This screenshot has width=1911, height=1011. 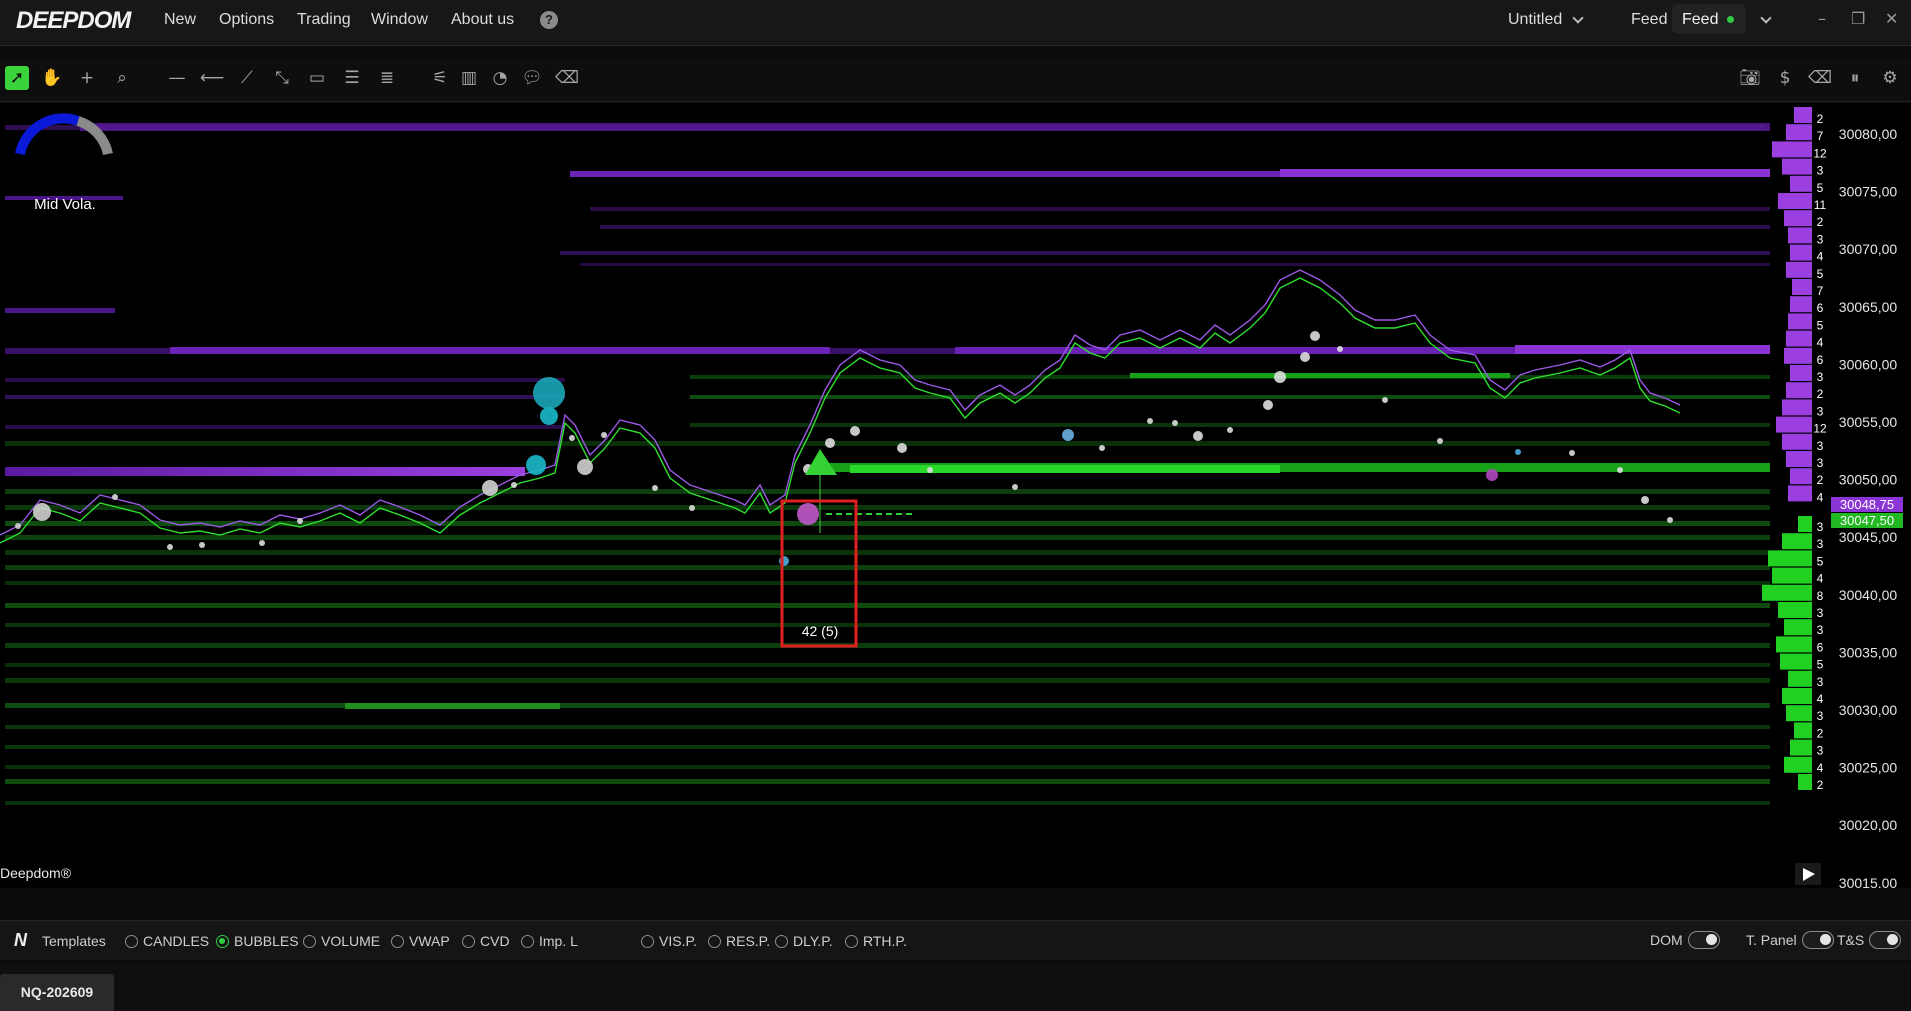 I want to click on toggle-t-and-s: T&S, so click(x=1869, y=940).